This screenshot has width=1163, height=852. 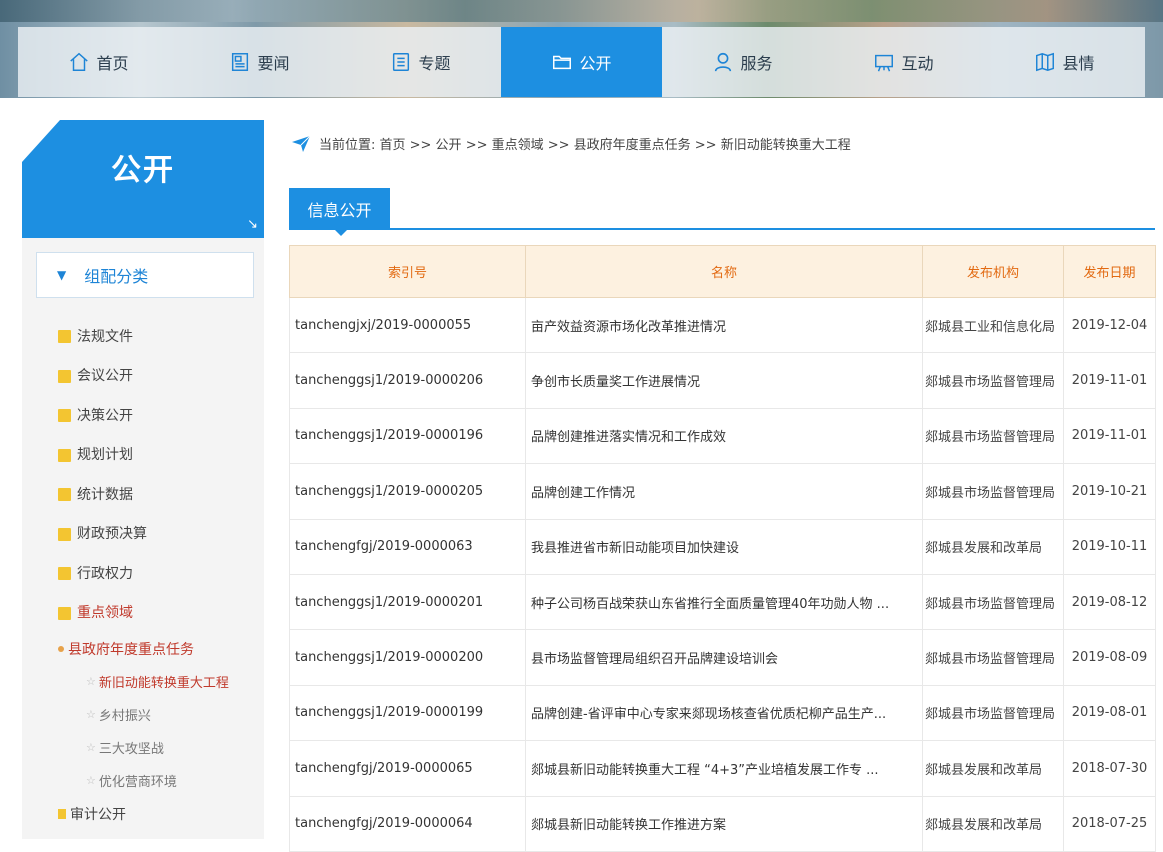 I want to click on index-cell: tanchenggsj1/2019-0000196, so click(x=407, y=436).